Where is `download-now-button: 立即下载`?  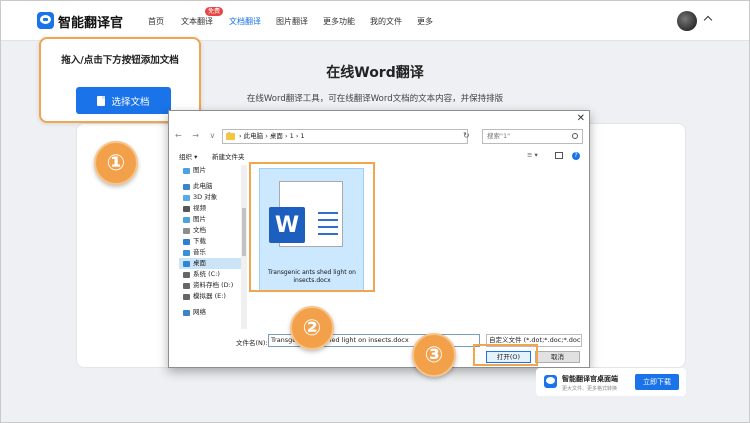
download-now-button: 立即下载 is located at coordinates (657, 382).